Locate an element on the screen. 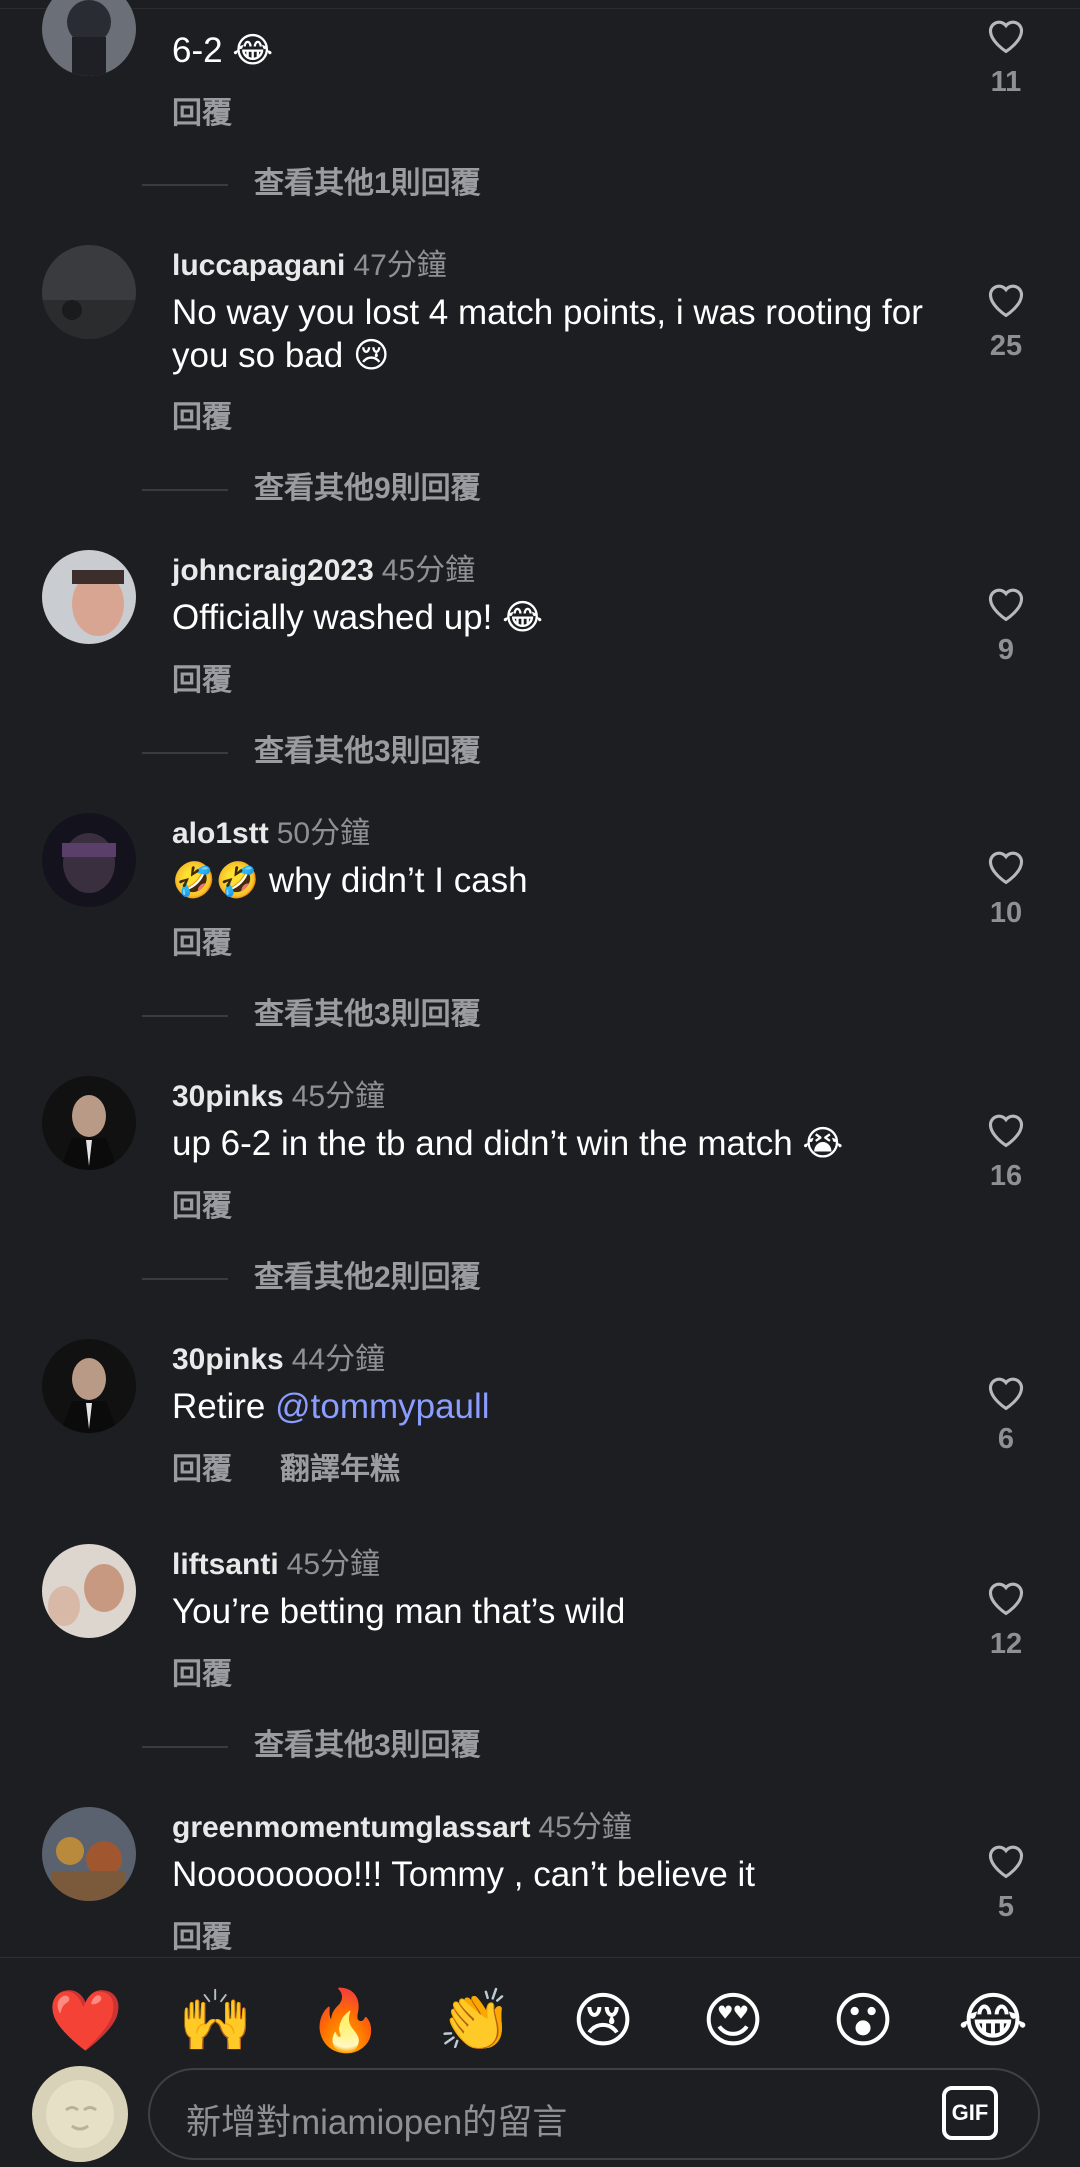  emoji-heart-eyes-button: 😍 is located at coordinates (733, 2021).